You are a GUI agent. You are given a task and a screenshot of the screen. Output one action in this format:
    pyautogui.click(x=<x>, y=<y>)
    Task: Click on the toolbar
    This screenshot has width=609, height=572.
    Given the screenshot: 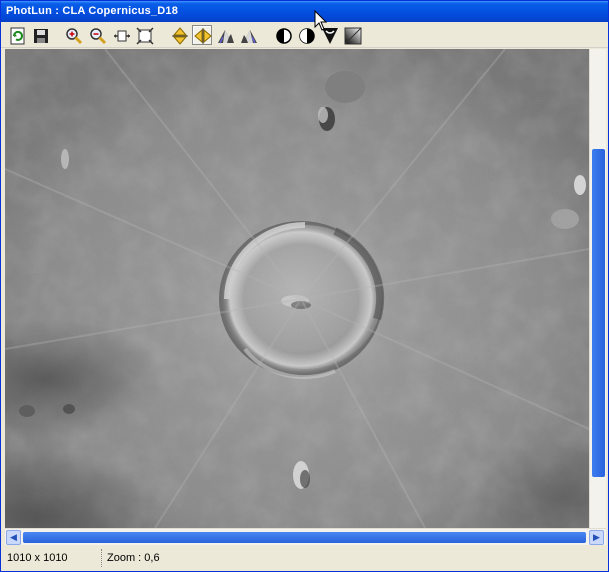 What is the action you would take?
    pyautogui.click(x=304, y=35)
    